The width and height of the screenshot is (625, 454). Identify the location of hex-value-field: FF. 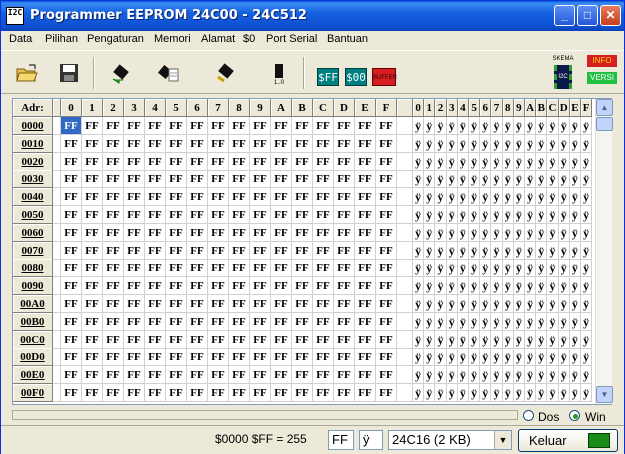
(341, 440).